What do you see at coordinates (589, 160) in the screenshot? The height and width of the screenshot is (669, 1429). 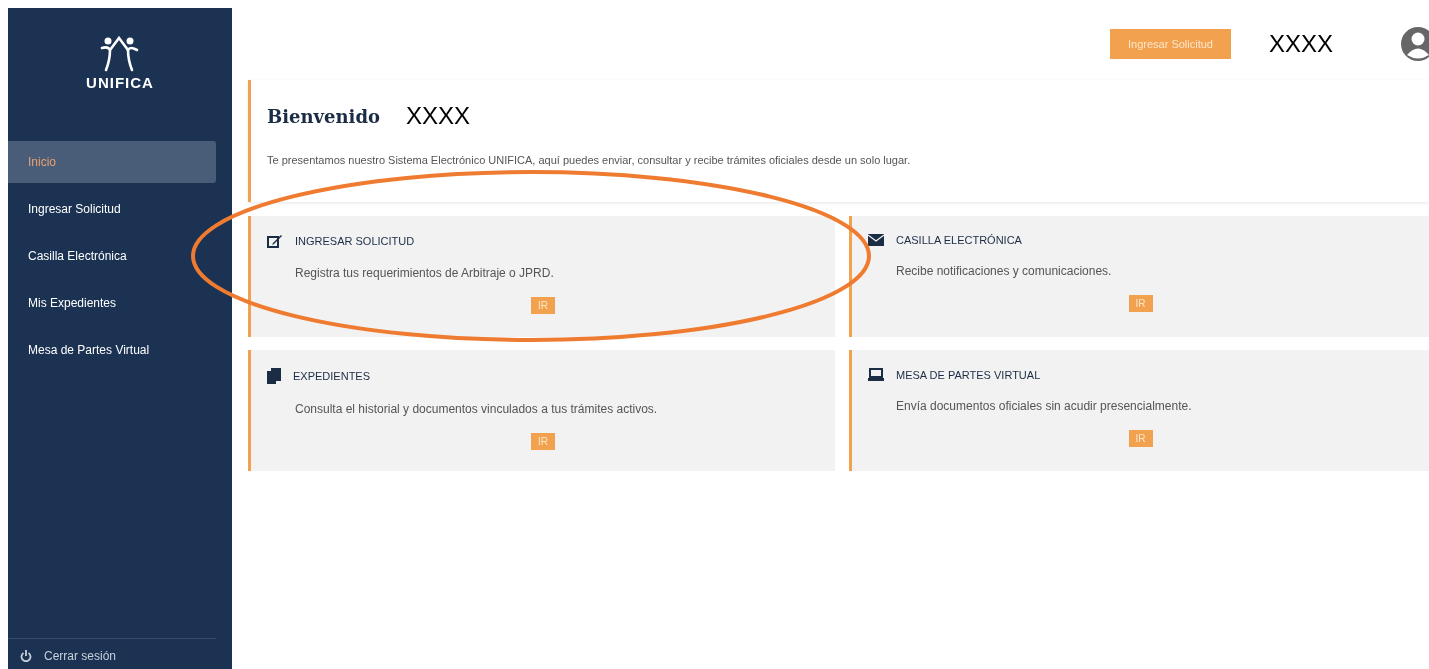 I see `welcome-text: Te presentamos nuestro Sistema Electrónico UNIFICA, aquí puedes enviar, consultar y recibe trámites oficiales desde un solo lugar.` at bounding box center [589, 160].